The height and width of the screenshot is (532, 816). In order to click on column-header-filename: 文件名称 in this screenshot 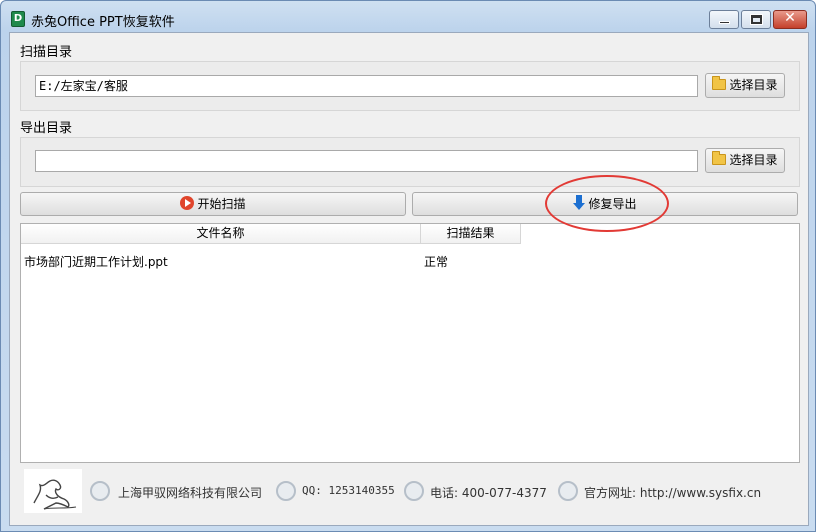, I will do `click(221, 234)`.